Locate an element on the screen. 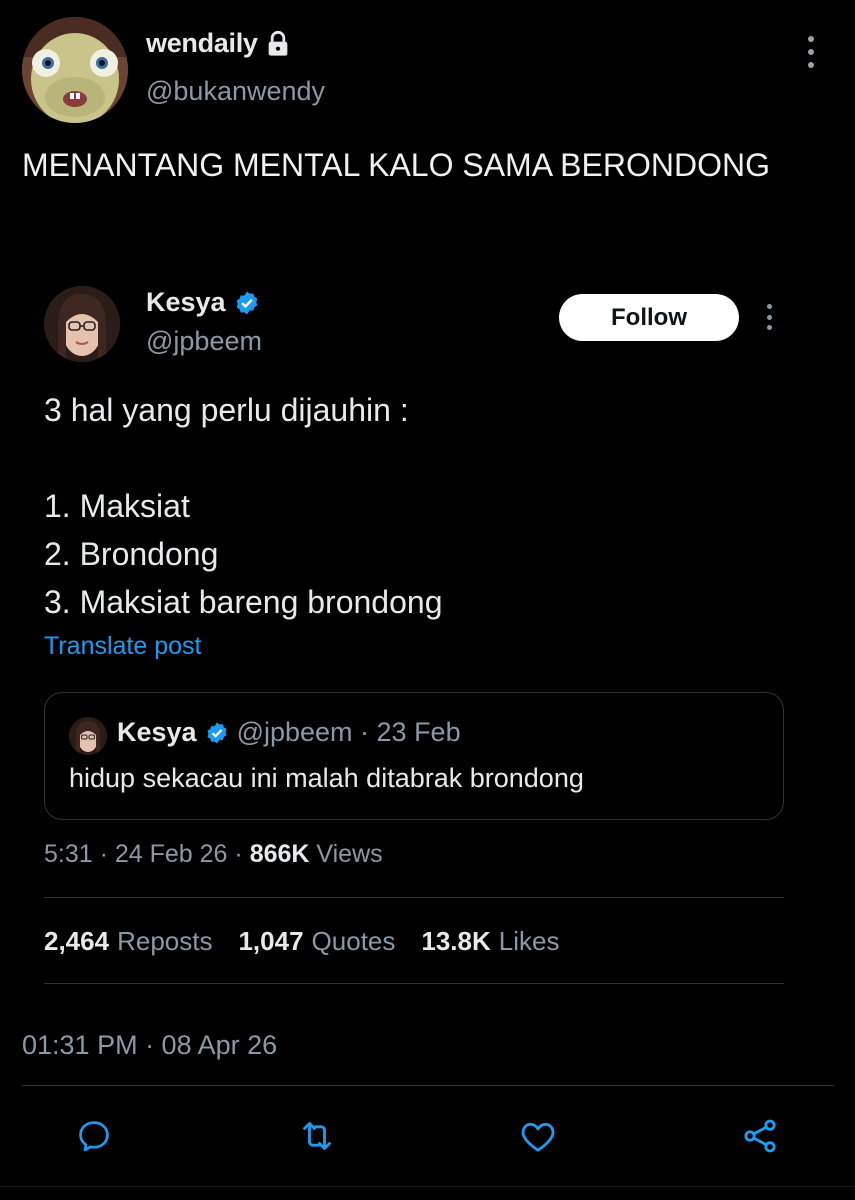 This screenshot has width=855, height=1200. translate-post-link: Translate post is located at coordinates (122, 646).